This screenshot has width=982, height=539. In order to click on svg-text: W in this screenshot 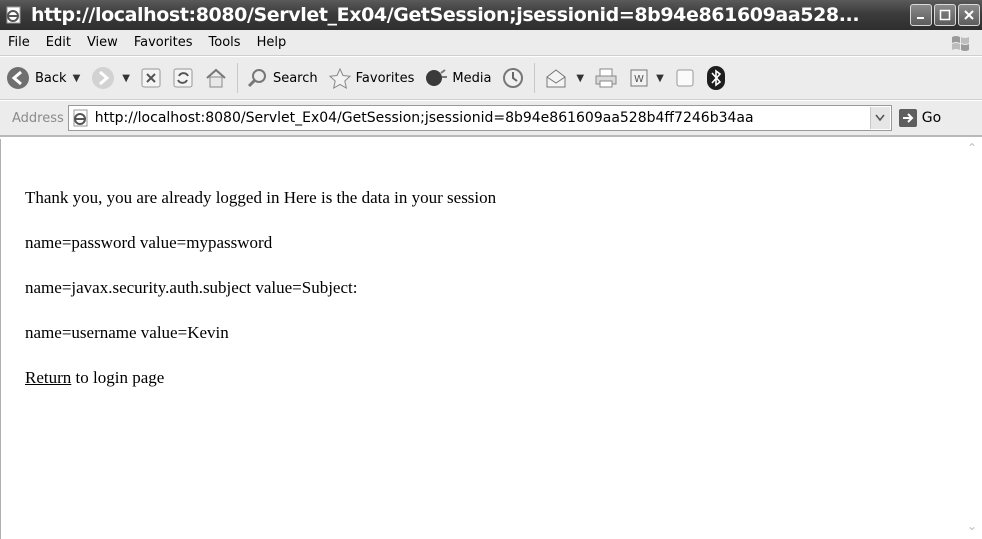, I will do `click(639, 79)`.